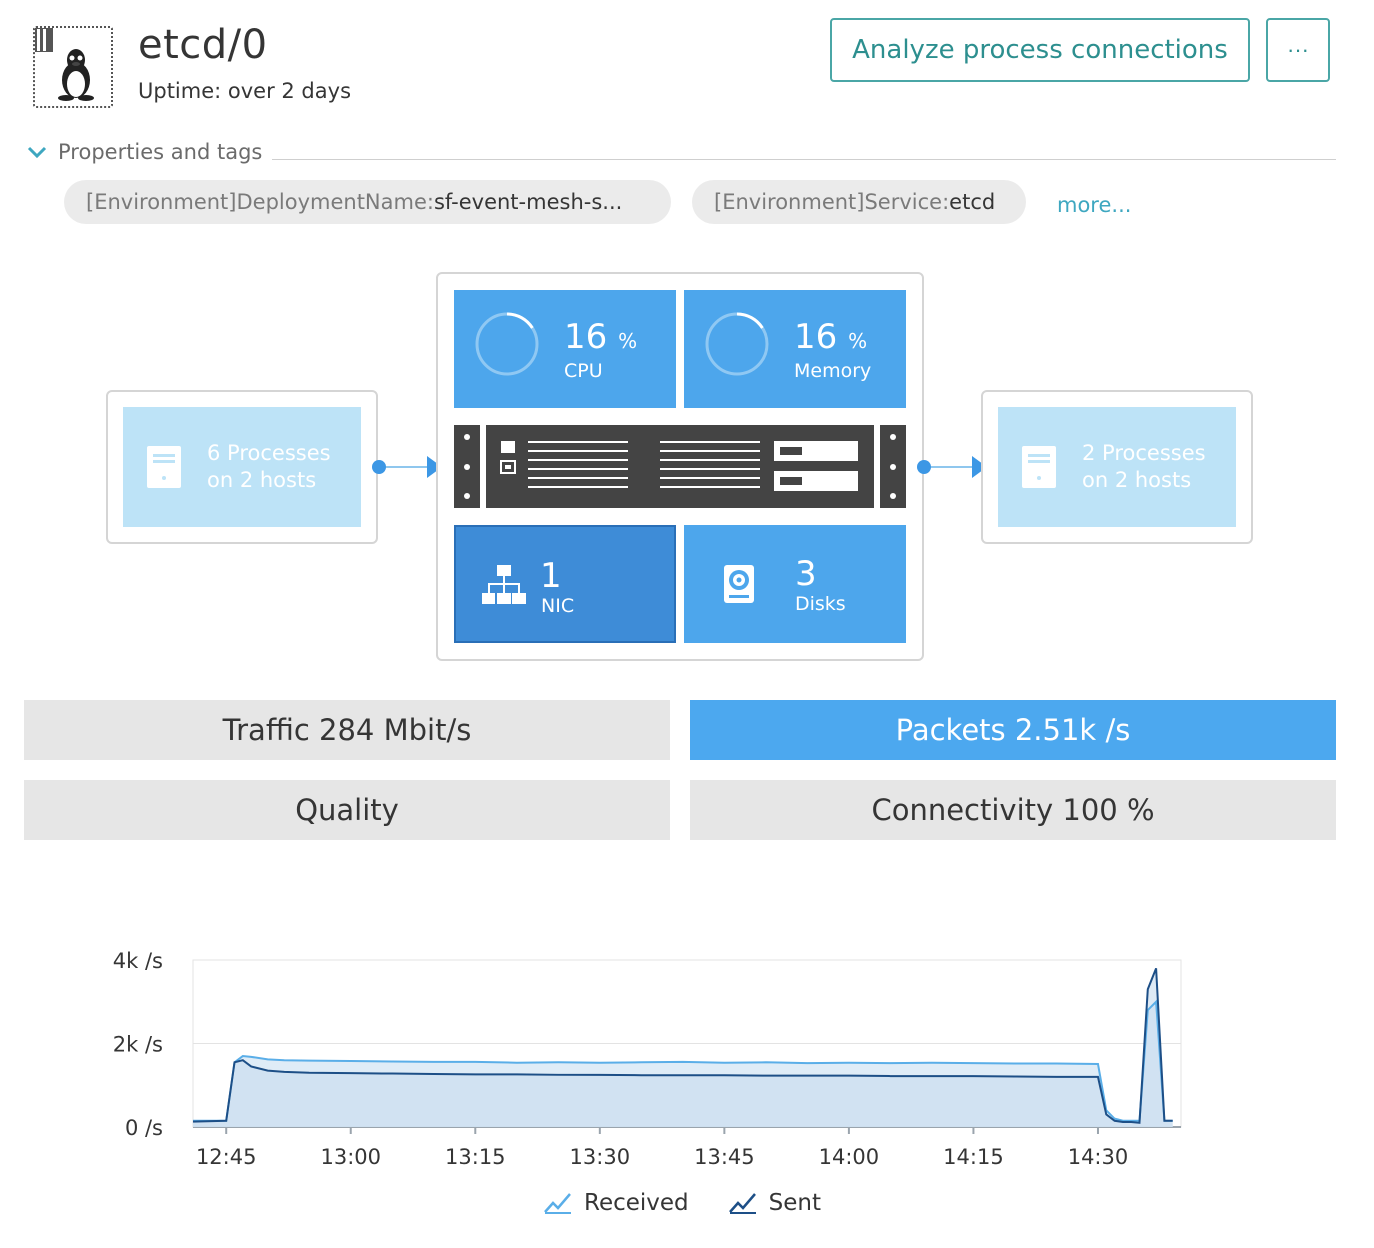 This screenshot has height=1248, width=1374. Describe the element at coordinates (1144, 453) in the screenshot. I see `outgoing-processes-count: 2 Processes` at that location.